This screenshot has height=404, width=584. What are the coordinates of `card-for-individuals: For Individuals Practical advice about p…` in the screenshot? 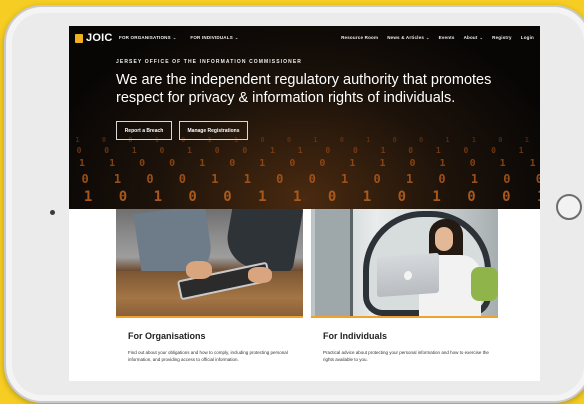 It's located at (404, 295).